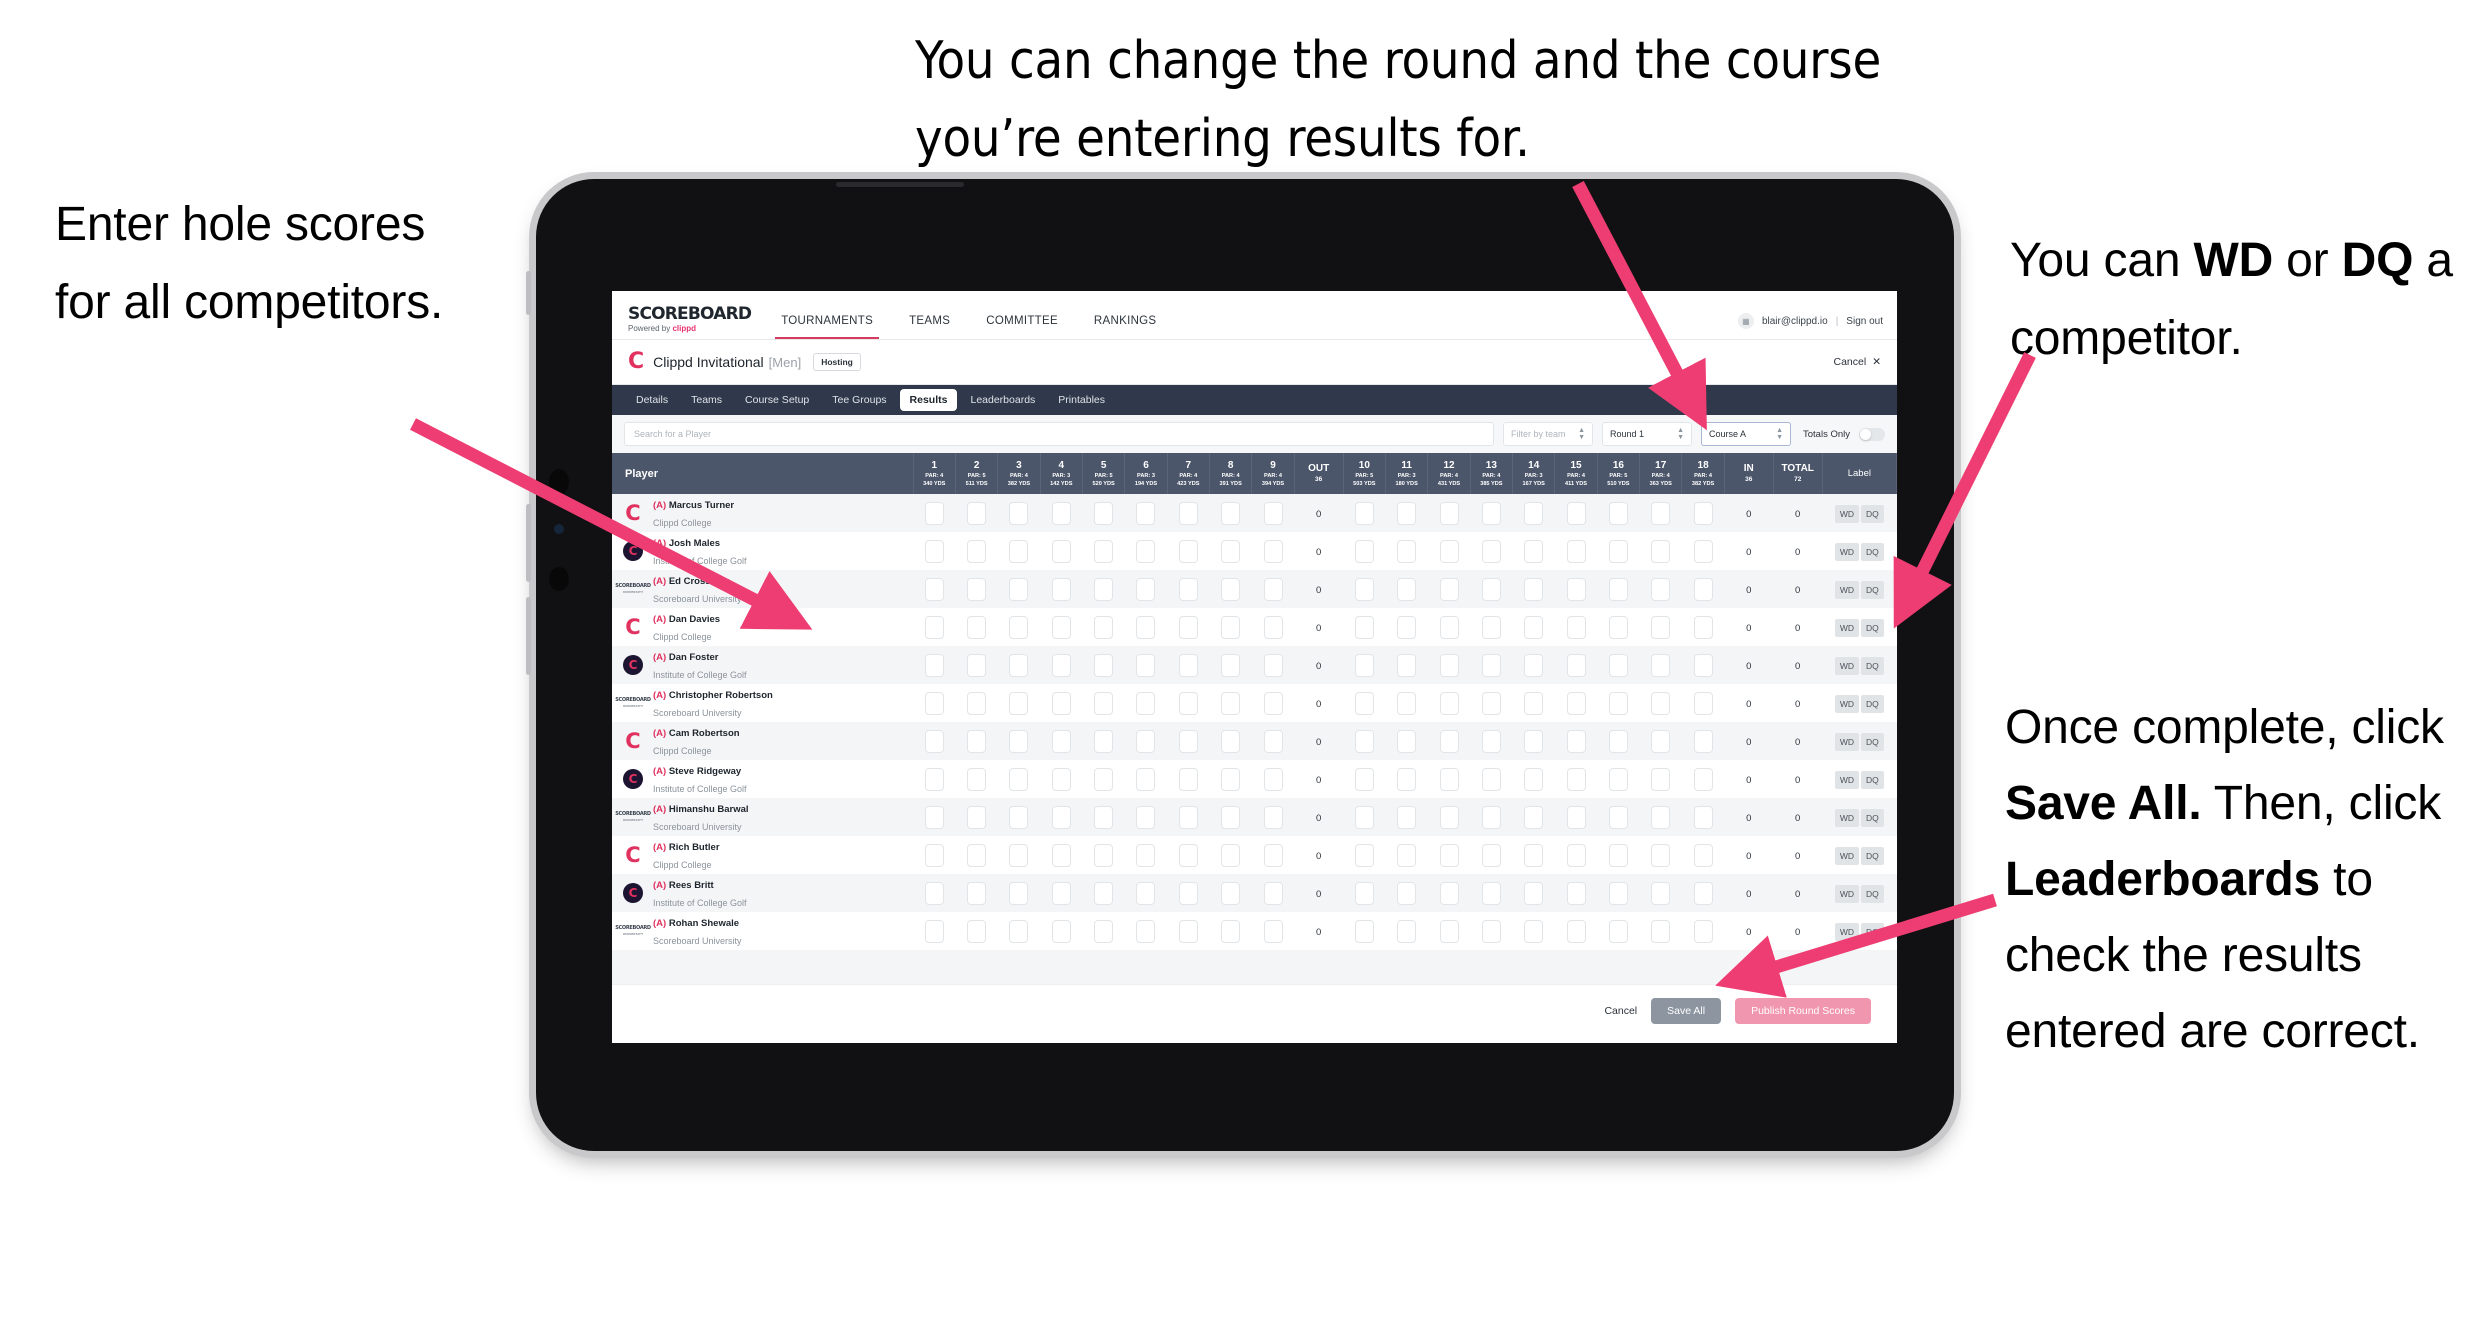  What do you see at coordinates (1254, 741) in the screenshot?
I see `table-row: C (A) Cam Robertson Clippd College 0 0 0 WD DQ` at bounding box center [1254, 741].